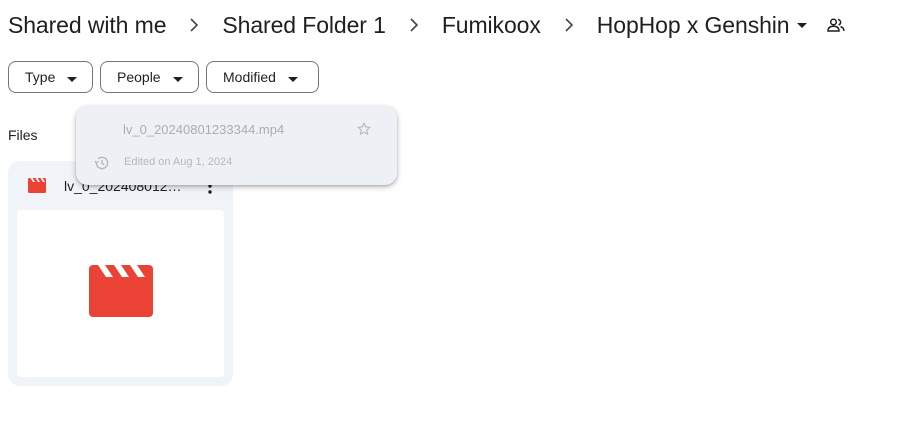  I want to click on people-filter-label: People, so click(139, 77).